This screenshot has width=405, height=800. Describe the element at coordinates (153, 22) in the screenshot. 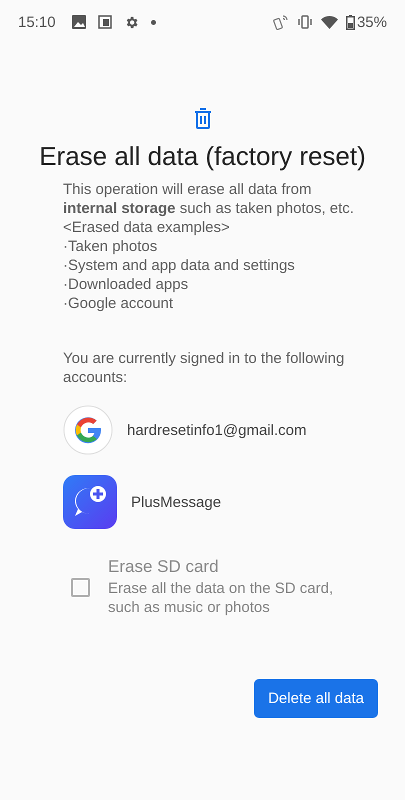

I see `dot-icon` at that location.